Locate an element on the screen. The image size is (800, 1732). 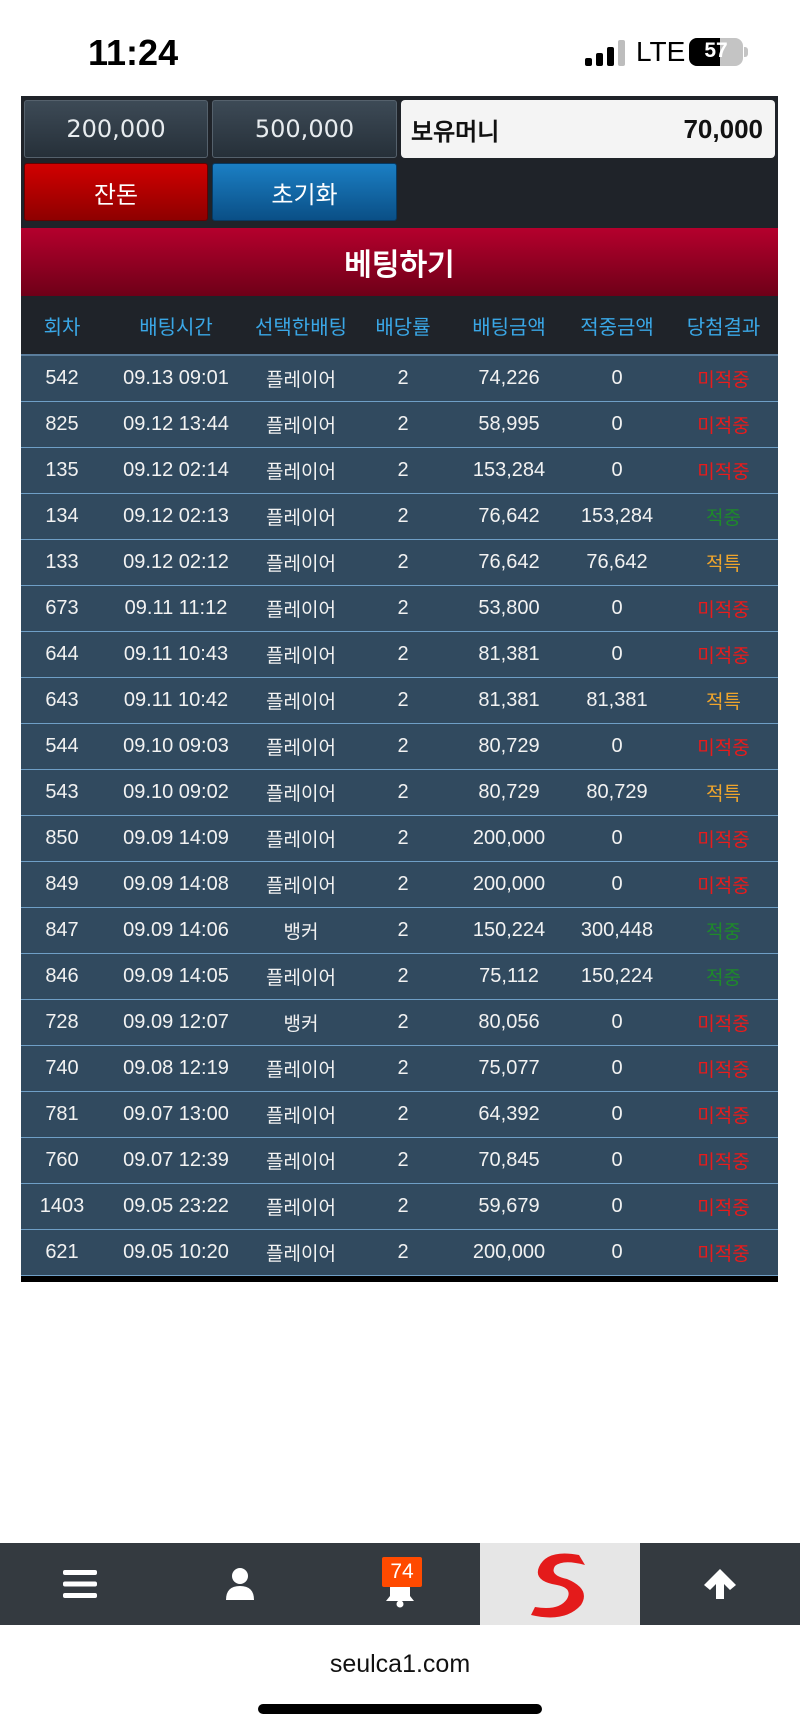
user-button is located at coordinates (240, 1584).